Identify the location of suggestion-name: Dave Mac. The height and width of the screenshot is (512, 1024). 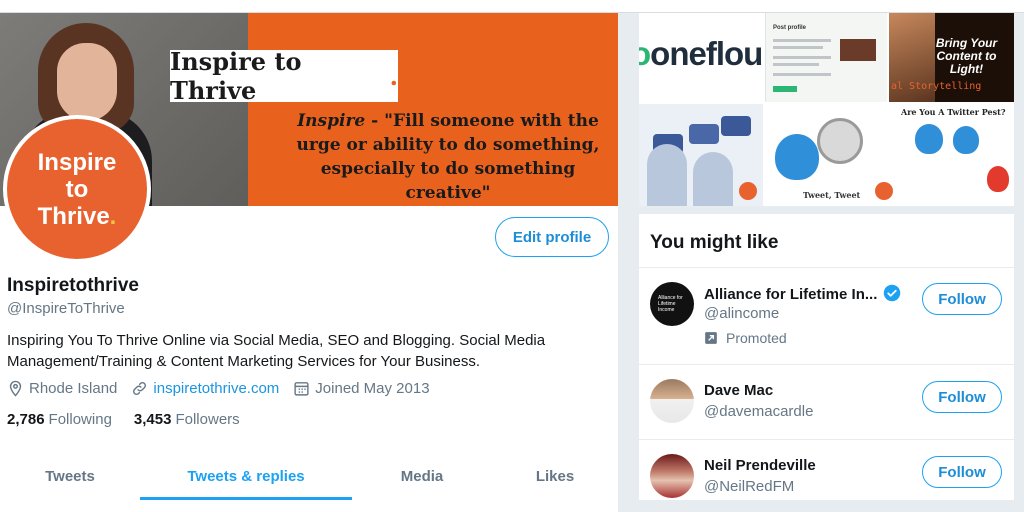
(738, 390).